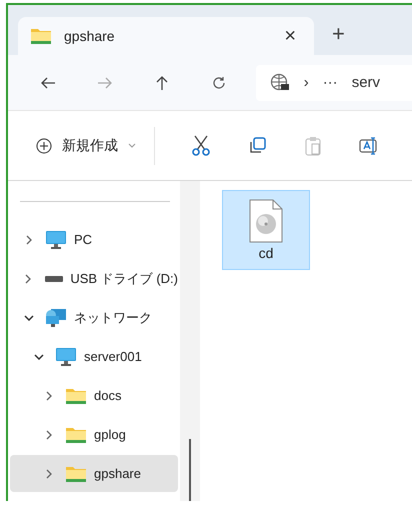  Describe the element at coordinates (219, 83) in the screenshot. I see `refresh-icon` at that location.